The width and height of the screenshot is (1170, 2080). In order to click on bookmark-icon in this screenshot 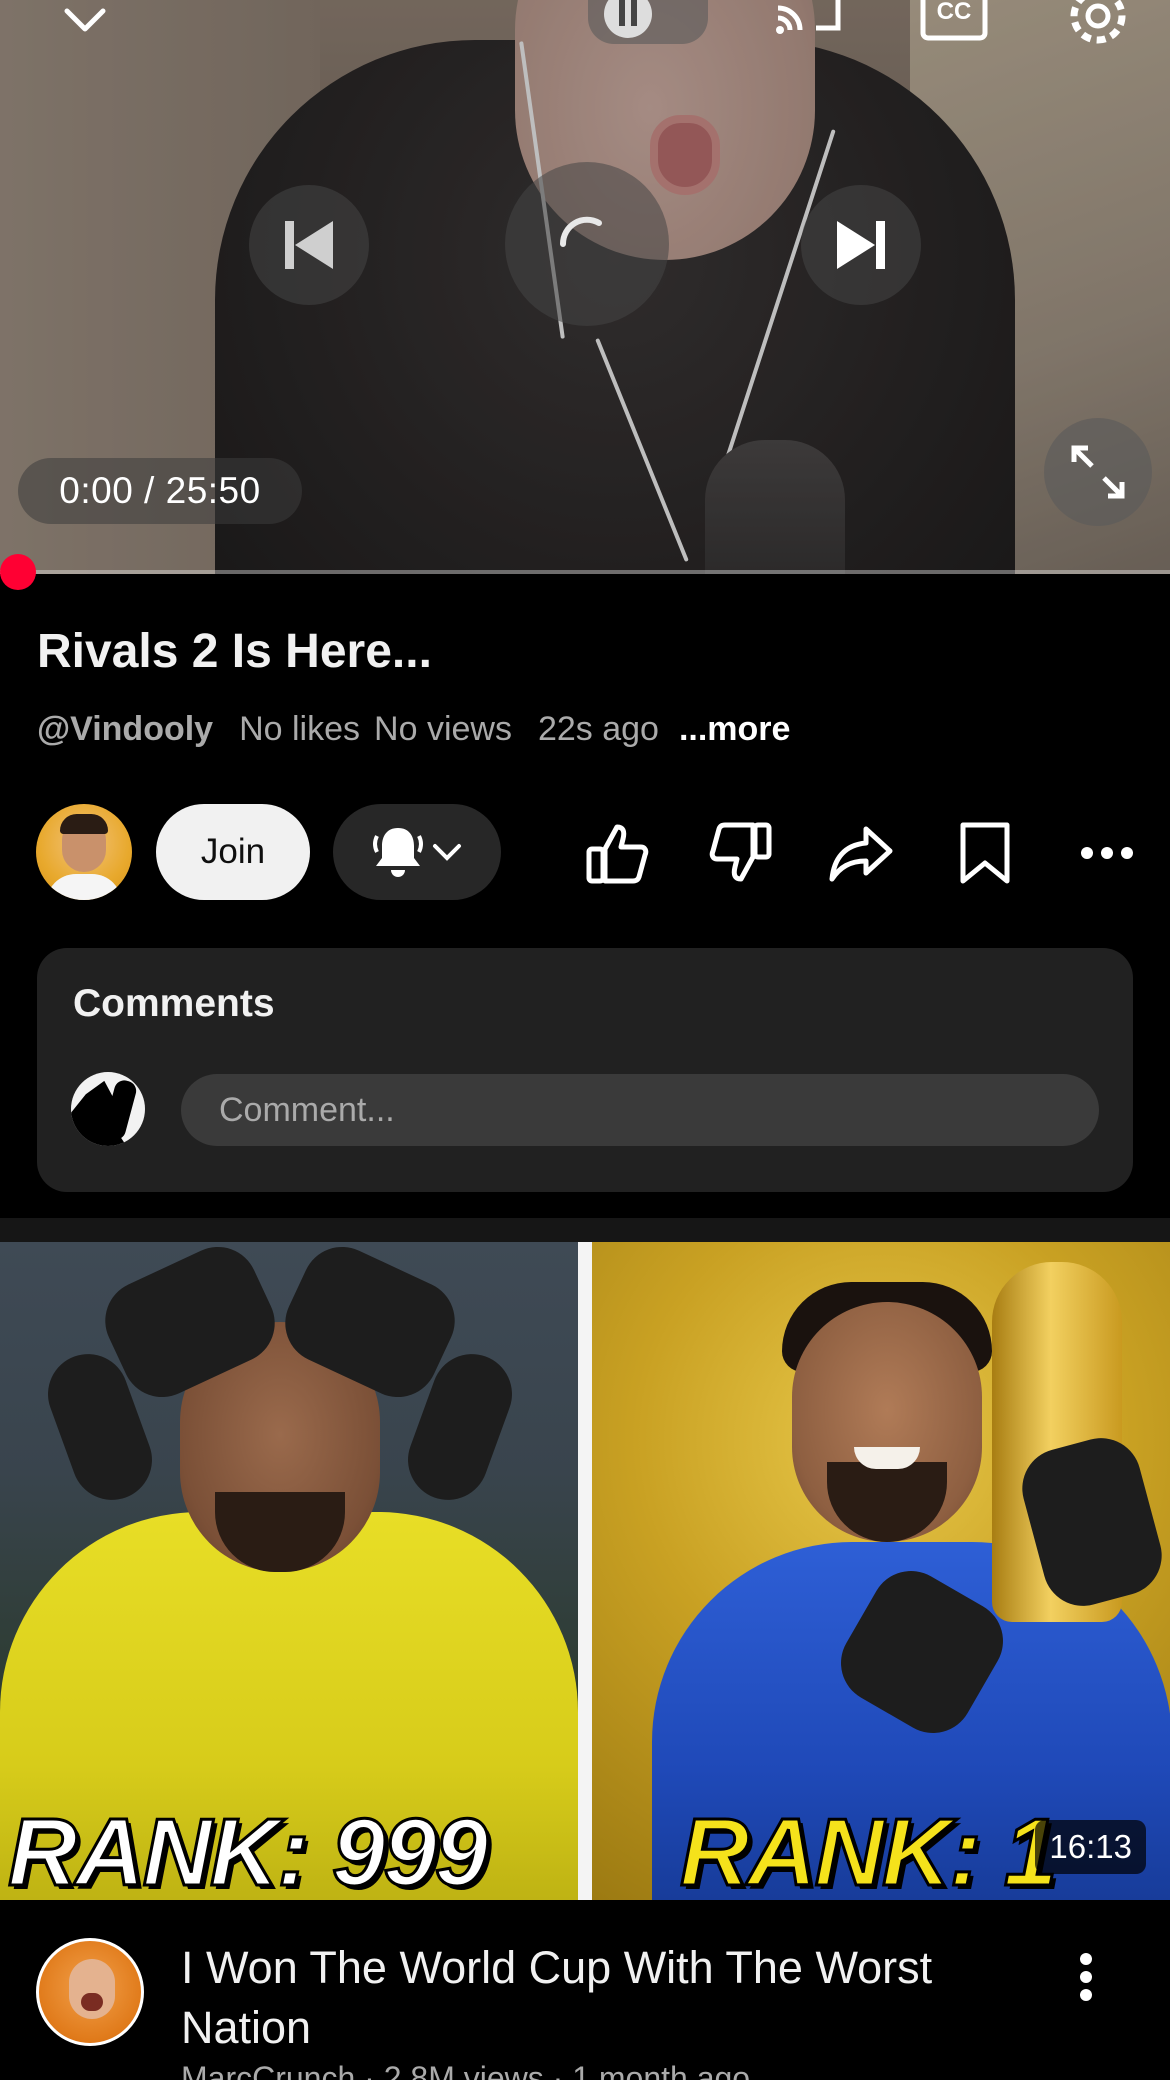, I will do `click(985, 853)`.